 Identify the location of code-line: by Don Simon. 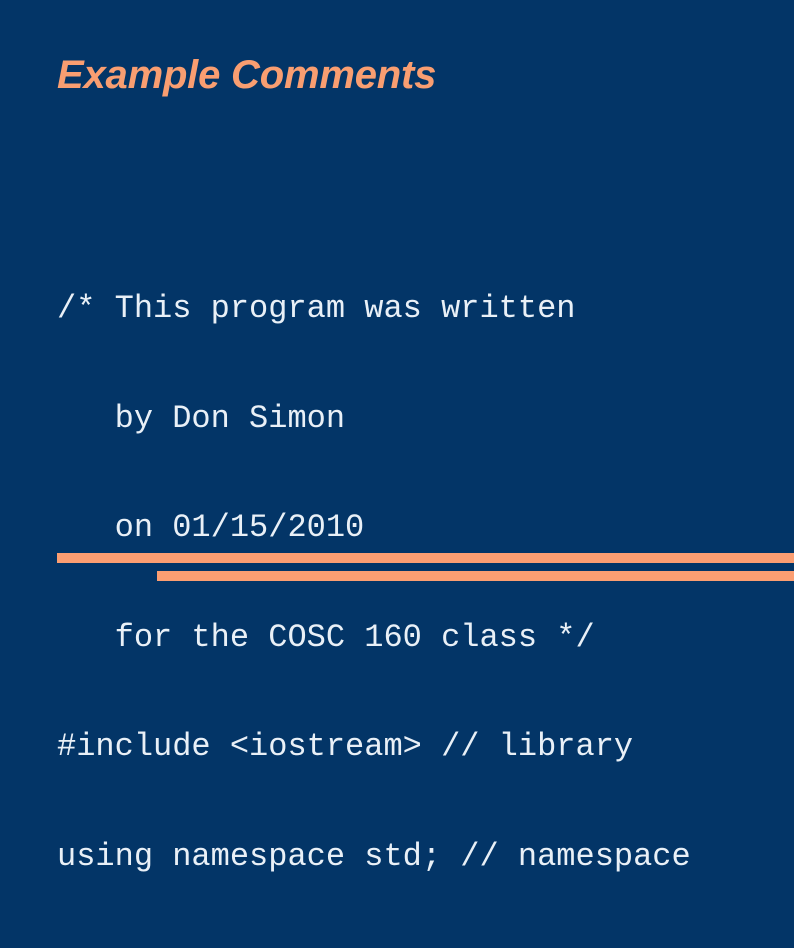
(201, 418).